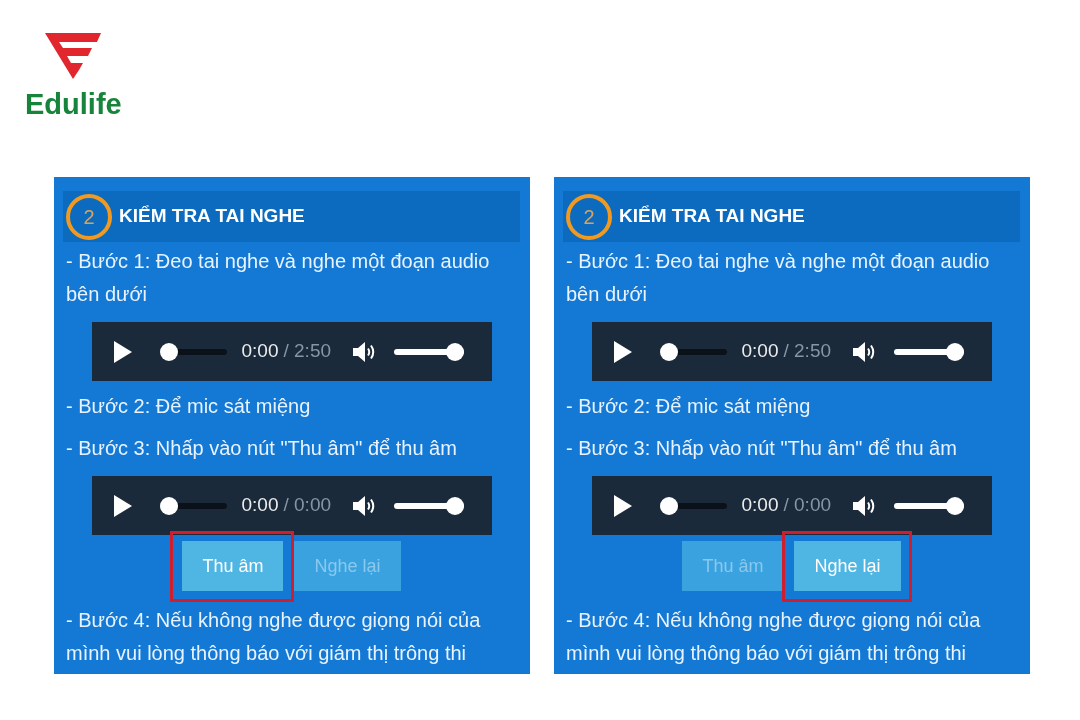  I want to click on brand-name: Edulife, so click(73, 104).